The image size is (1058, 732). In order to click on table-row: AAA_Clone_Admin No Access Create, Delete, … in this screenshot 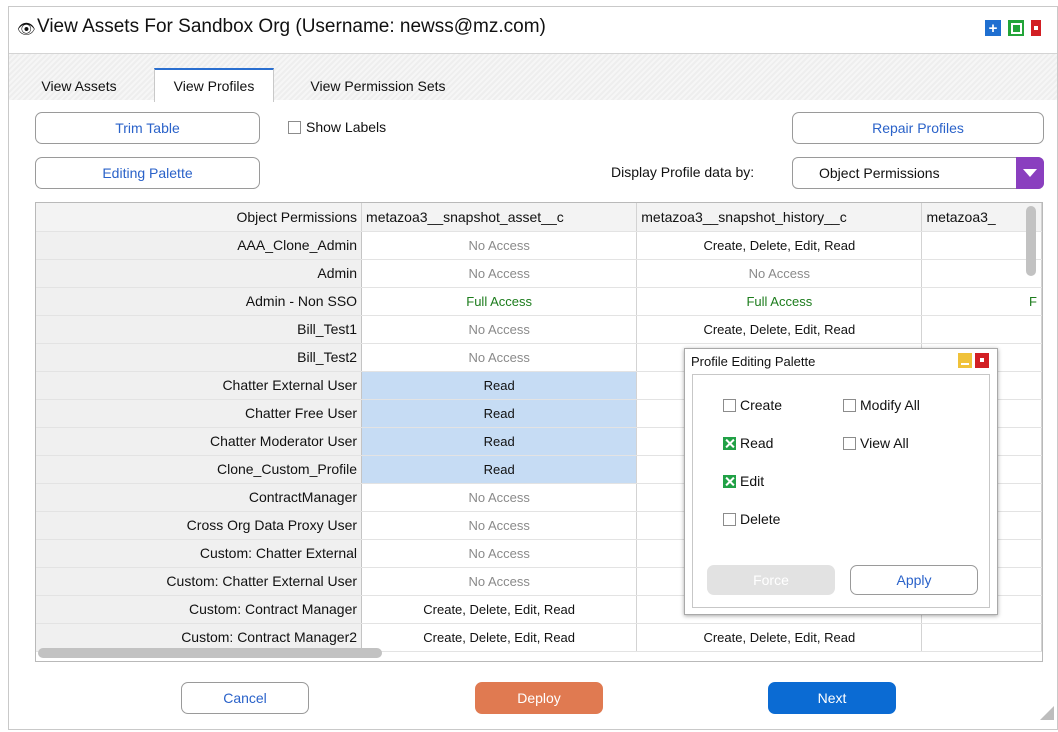, I will do `click(539, 245)`.